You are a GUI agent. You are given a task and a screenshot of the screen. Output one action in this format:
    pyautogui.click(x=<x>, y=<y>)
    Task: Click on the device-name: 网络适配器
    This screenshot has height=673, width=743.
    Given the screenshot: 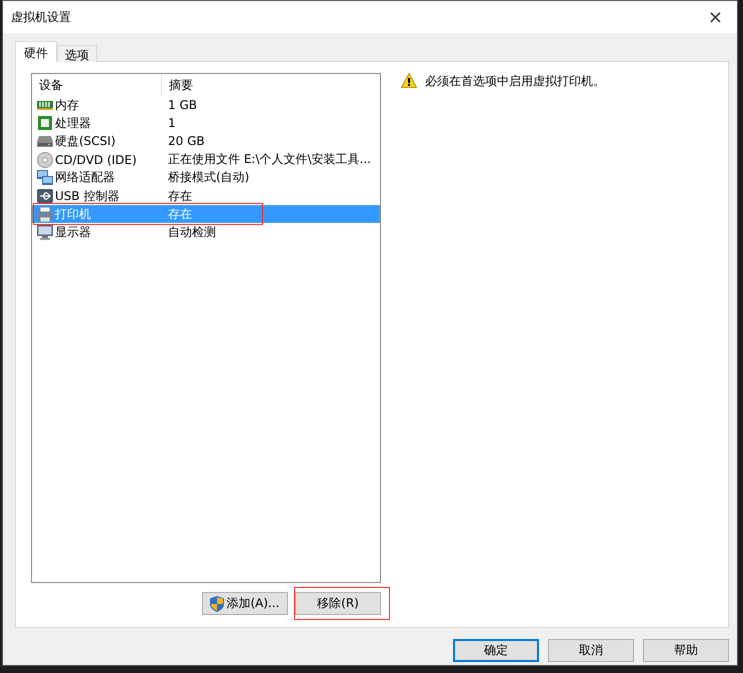 What is the action you would take?
    pyautogui.click(x=85, y=177)
    